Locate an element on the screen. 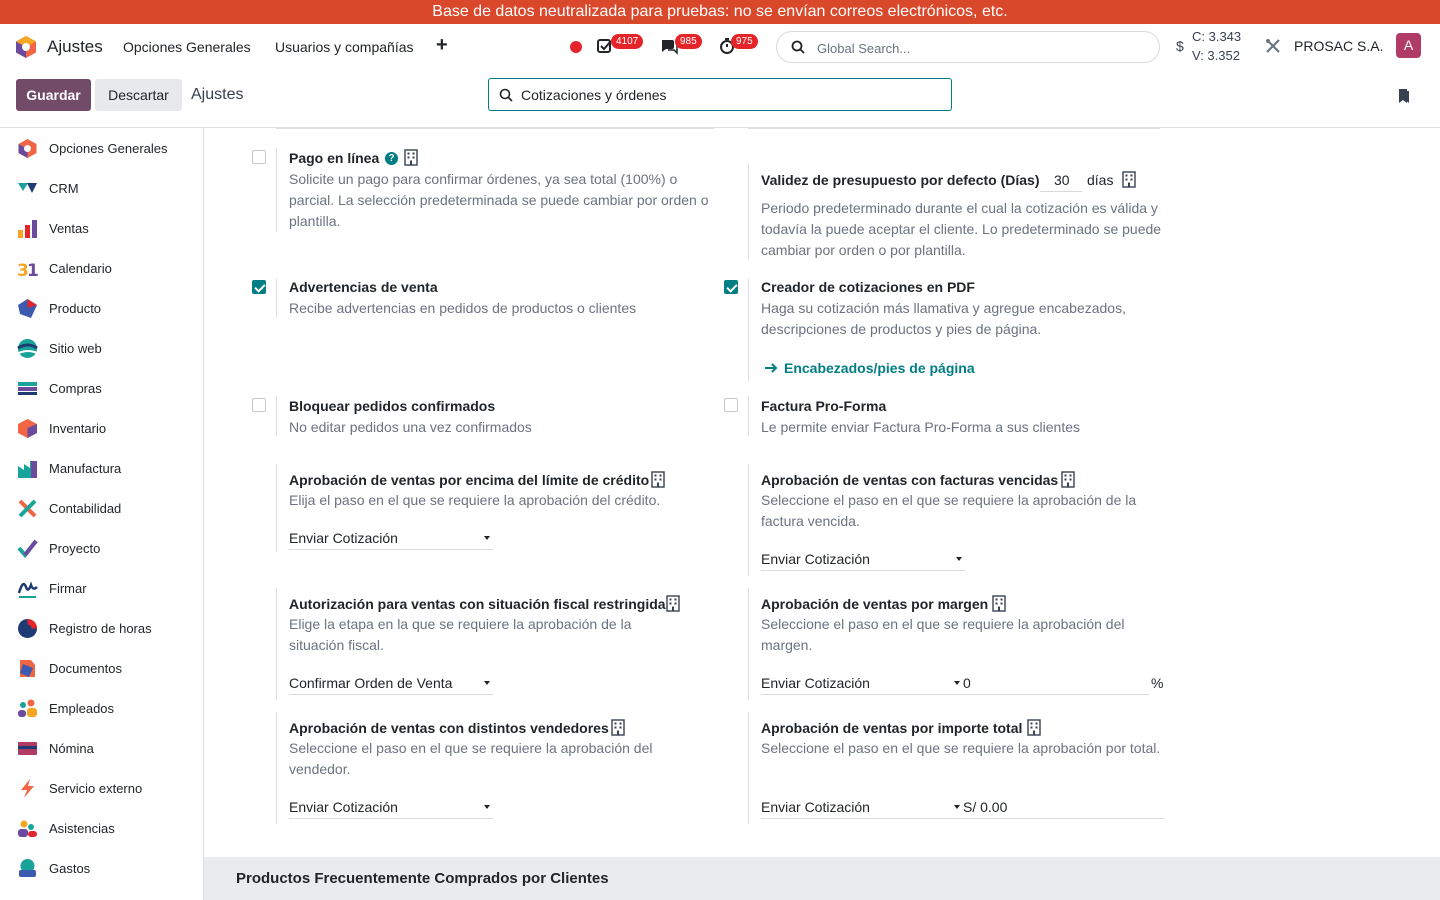 This screenshot has height=900, width=1440. setting-title: Aprobación de ventas por margen is located at coordinates (875, 604).